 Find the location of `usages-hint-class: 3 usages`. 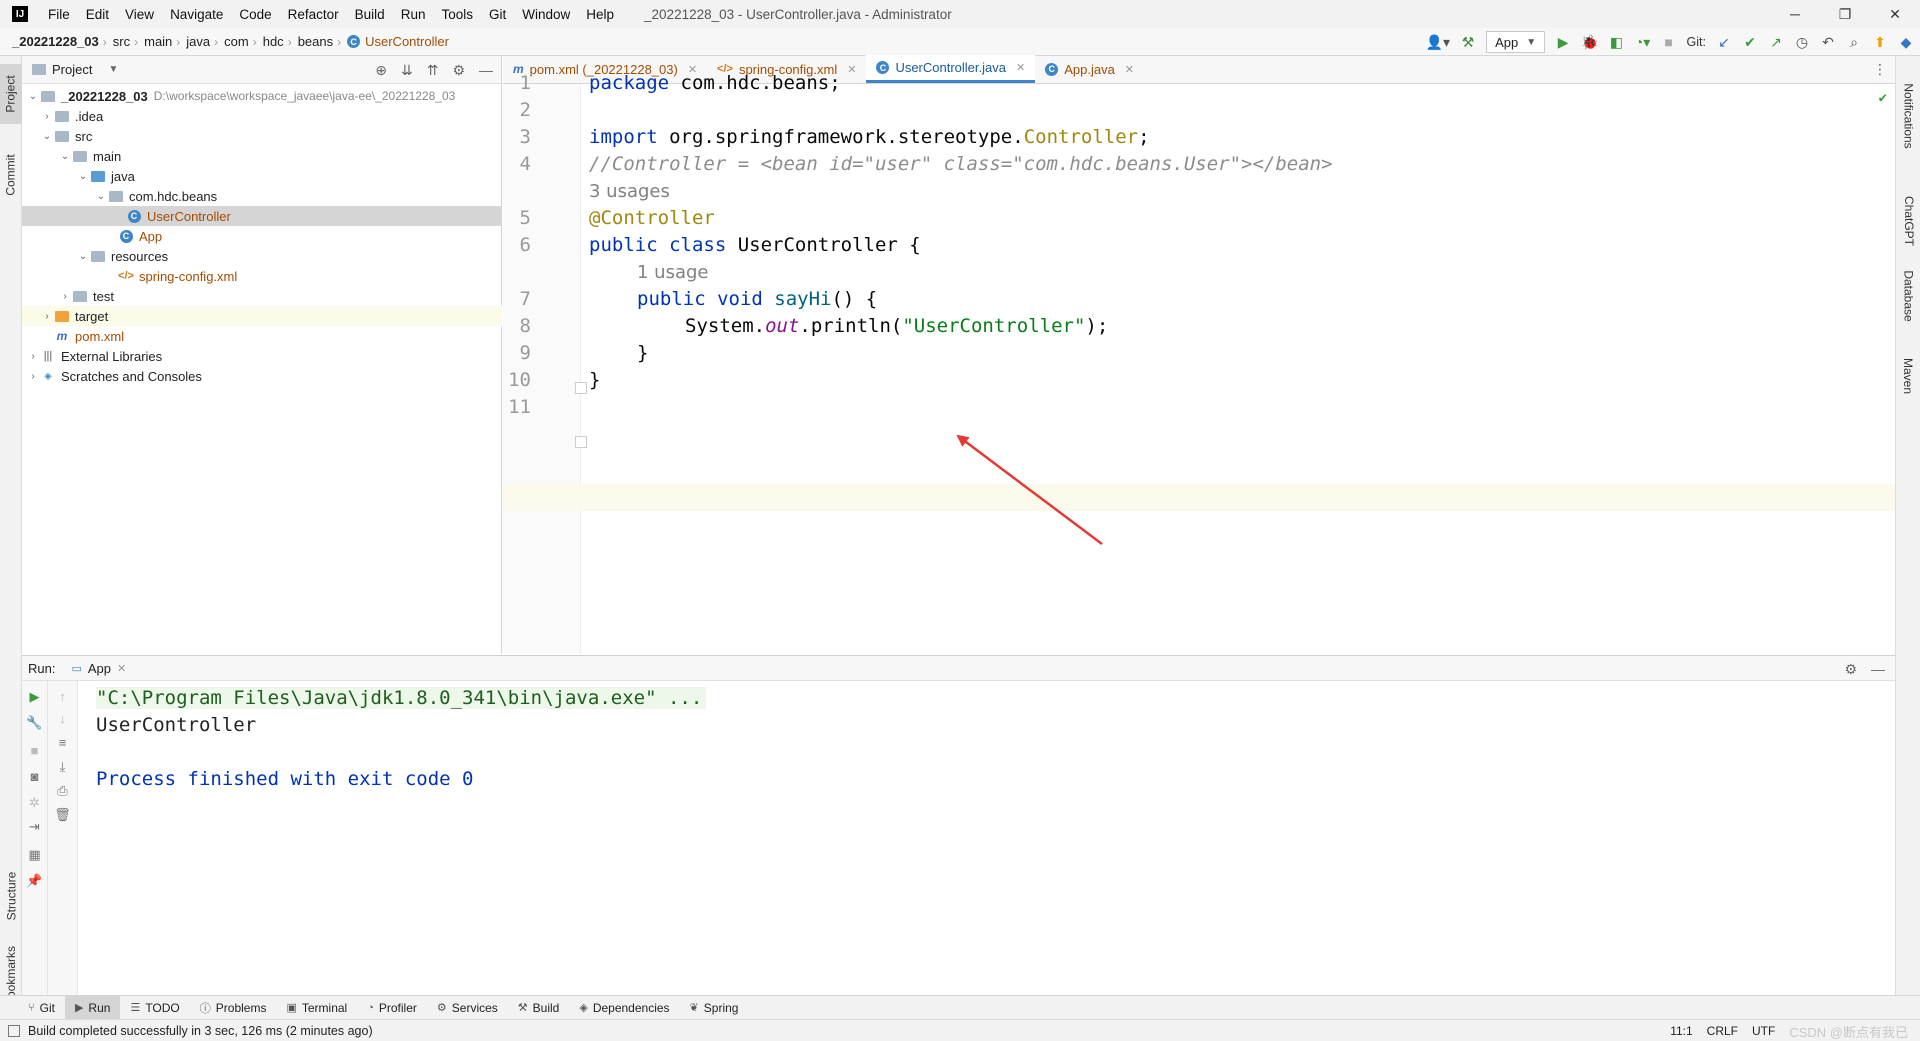

usages-hint-class: 3 usages is located at coordinates (629, 191).